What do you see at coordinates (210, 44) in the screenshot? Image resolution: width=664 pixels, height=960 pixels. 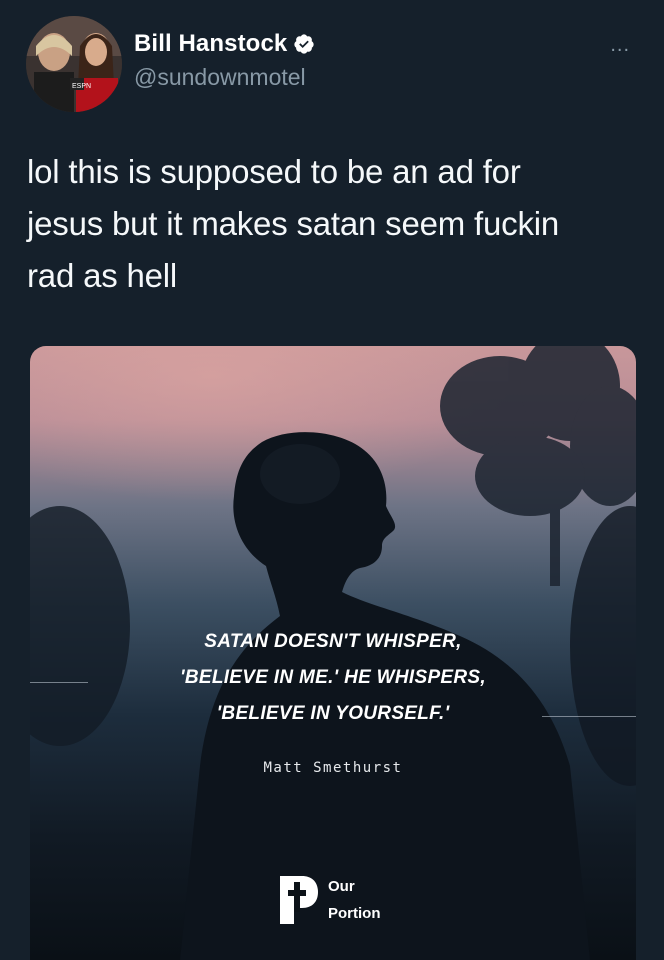 I see `display-name: Bill Hanstock` at bounding box center [210, 44].